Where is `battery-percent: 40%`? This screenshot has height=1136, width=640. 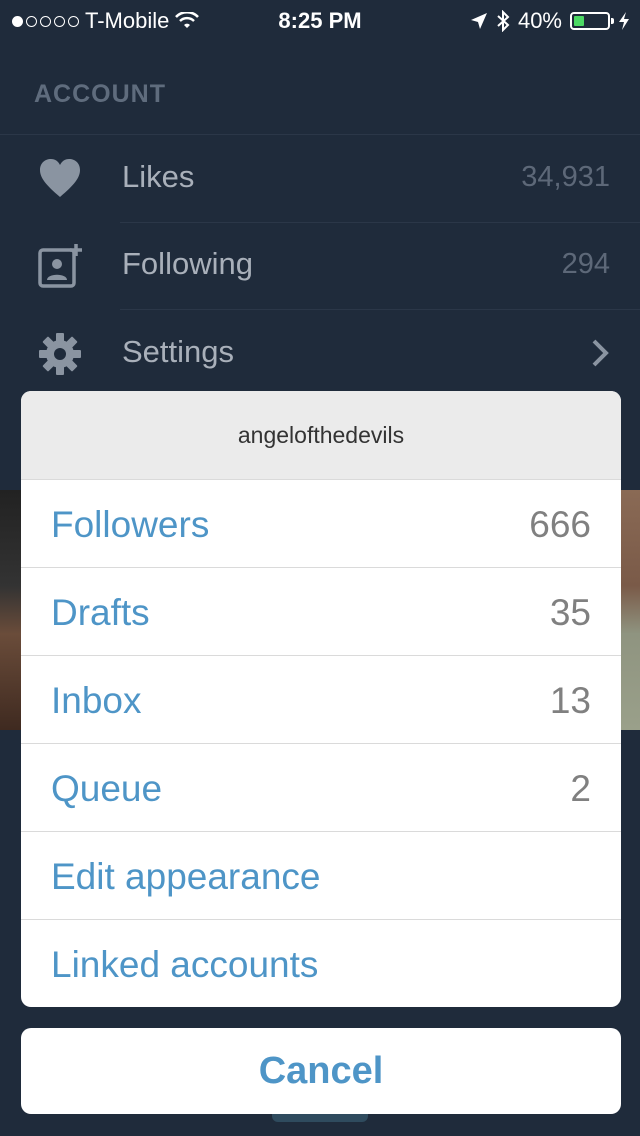
battery-percent: 40% is located at coordinates (539, 20).